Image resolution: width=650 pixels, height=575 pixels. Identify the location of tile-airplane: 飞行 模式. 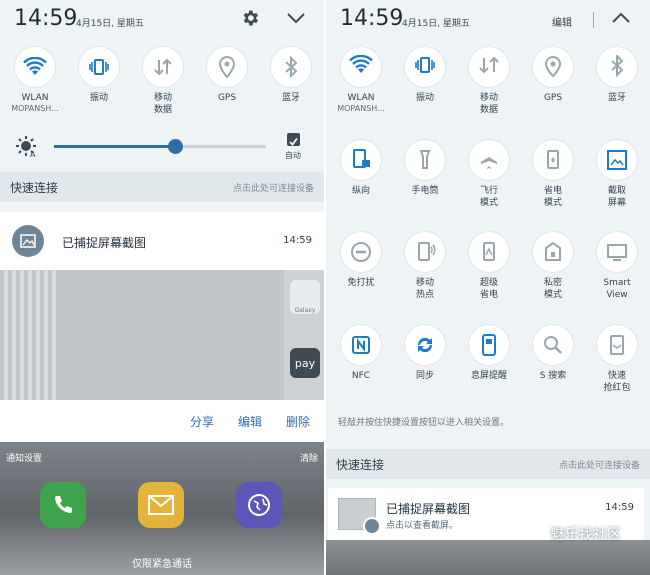
(489, 174).